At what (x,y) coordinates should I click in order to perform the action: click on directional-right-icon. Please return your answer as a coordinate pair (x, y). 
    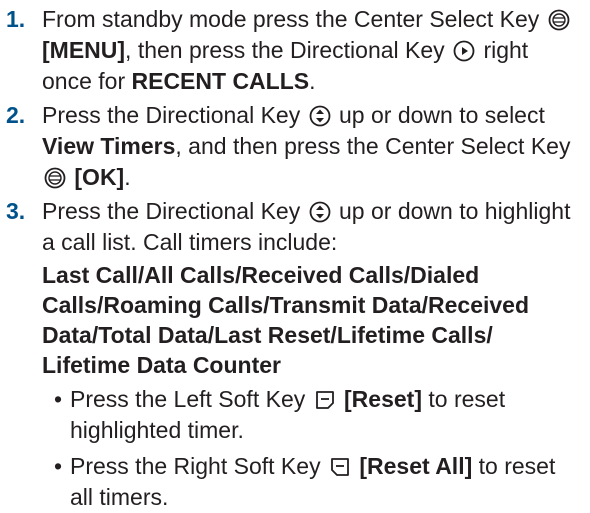
    Looking at the image, I should click on (464, 51).